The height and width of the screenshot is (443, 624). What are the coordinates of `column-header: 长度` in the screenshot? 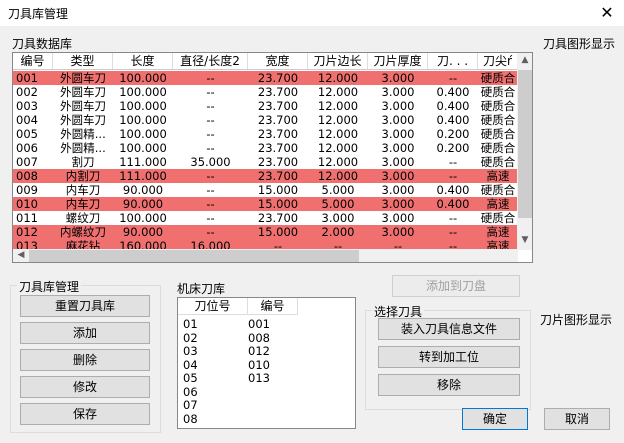 It's located at (143, 61).